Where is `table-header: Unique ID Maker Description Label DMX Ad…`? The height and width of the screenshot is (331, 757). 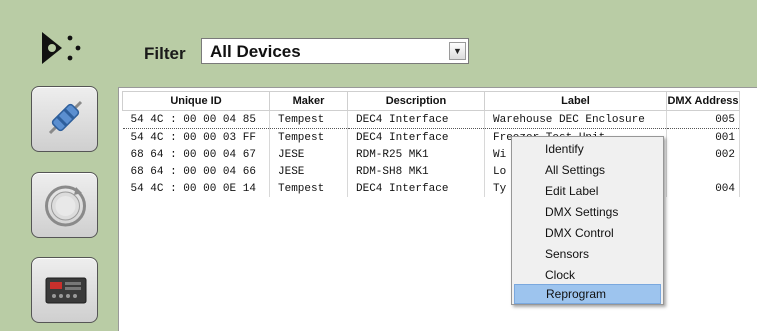 table-header: Unique ID Maker Description Label DMX Ad… is located at coordinates (431, 101).